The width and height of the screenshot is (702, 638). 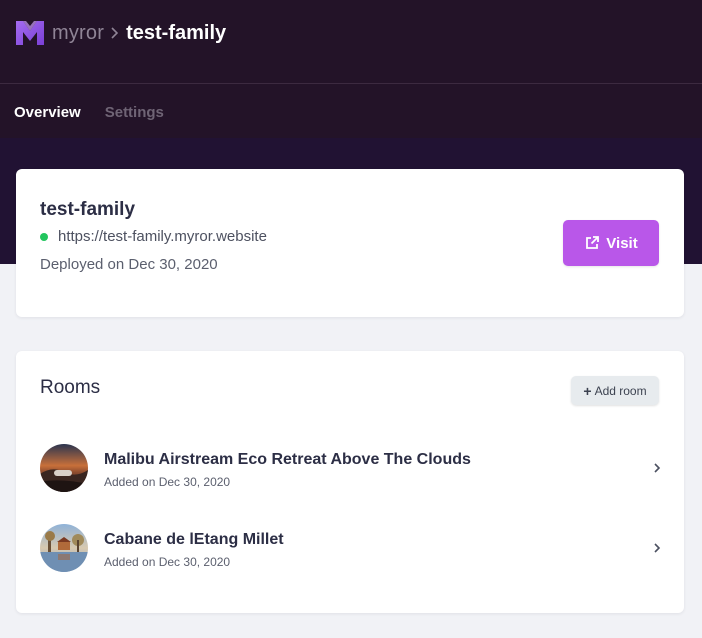 What do you see at coordinates (351, 83) in the screenshot?
I see `header-divider` at bounding box center [351, 83].